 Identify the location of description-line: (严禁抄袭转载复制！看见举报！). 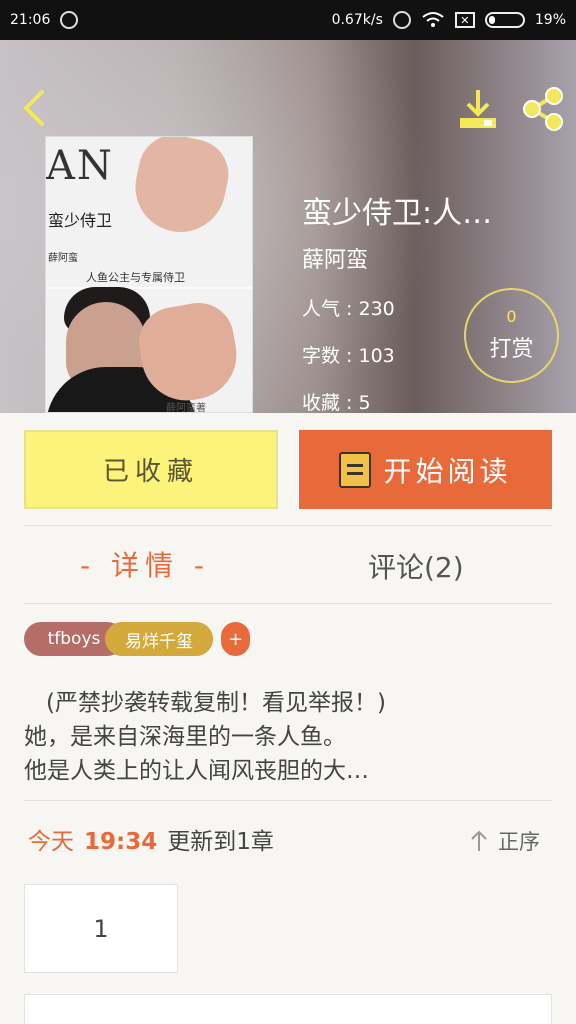
(216, 703).